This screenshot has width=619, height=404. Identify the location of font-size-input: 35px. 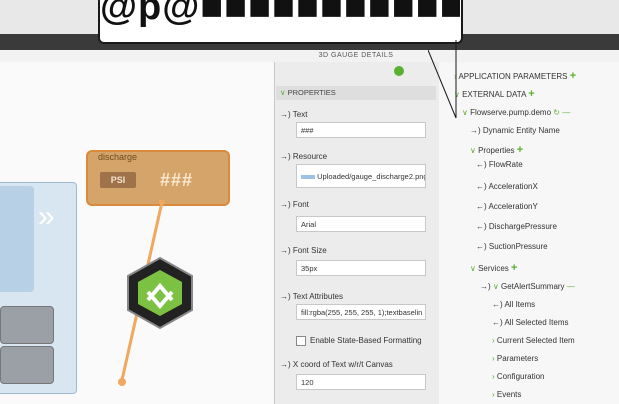
(361, 268).